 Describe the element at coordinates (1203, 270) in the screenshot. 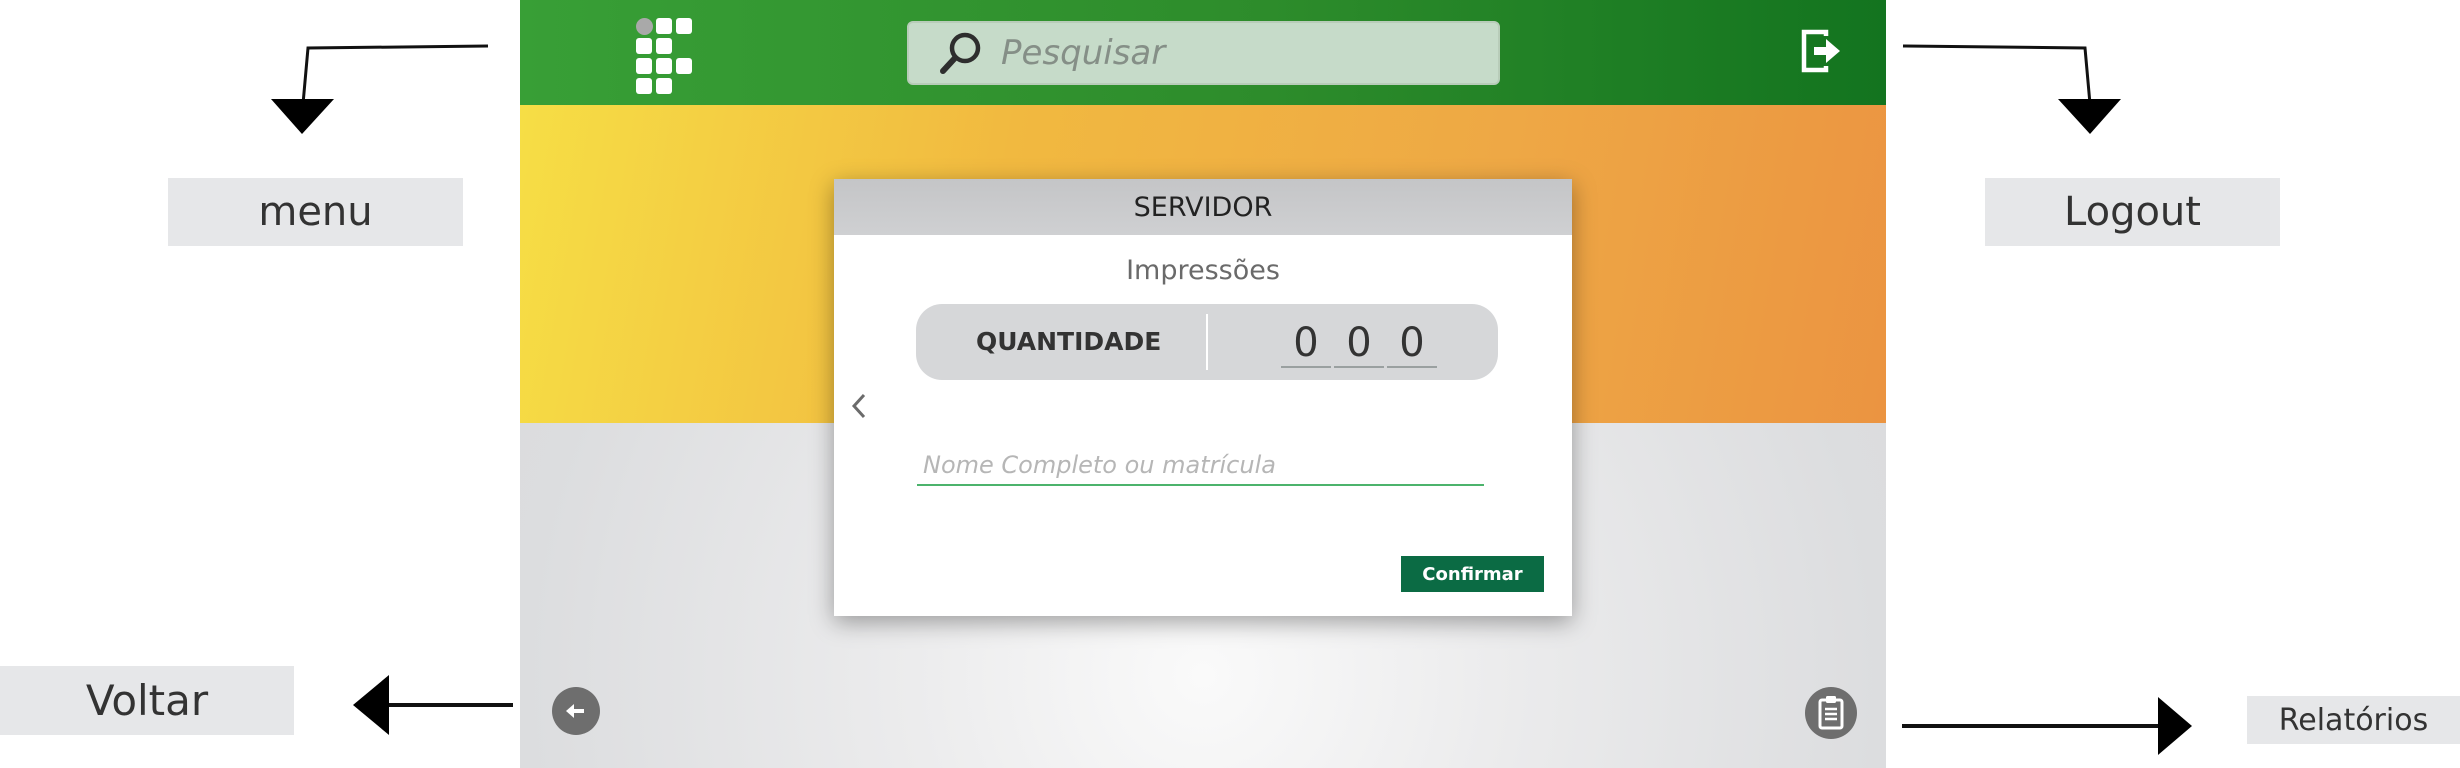

I see `card-subtitle: Impressões` at that location.